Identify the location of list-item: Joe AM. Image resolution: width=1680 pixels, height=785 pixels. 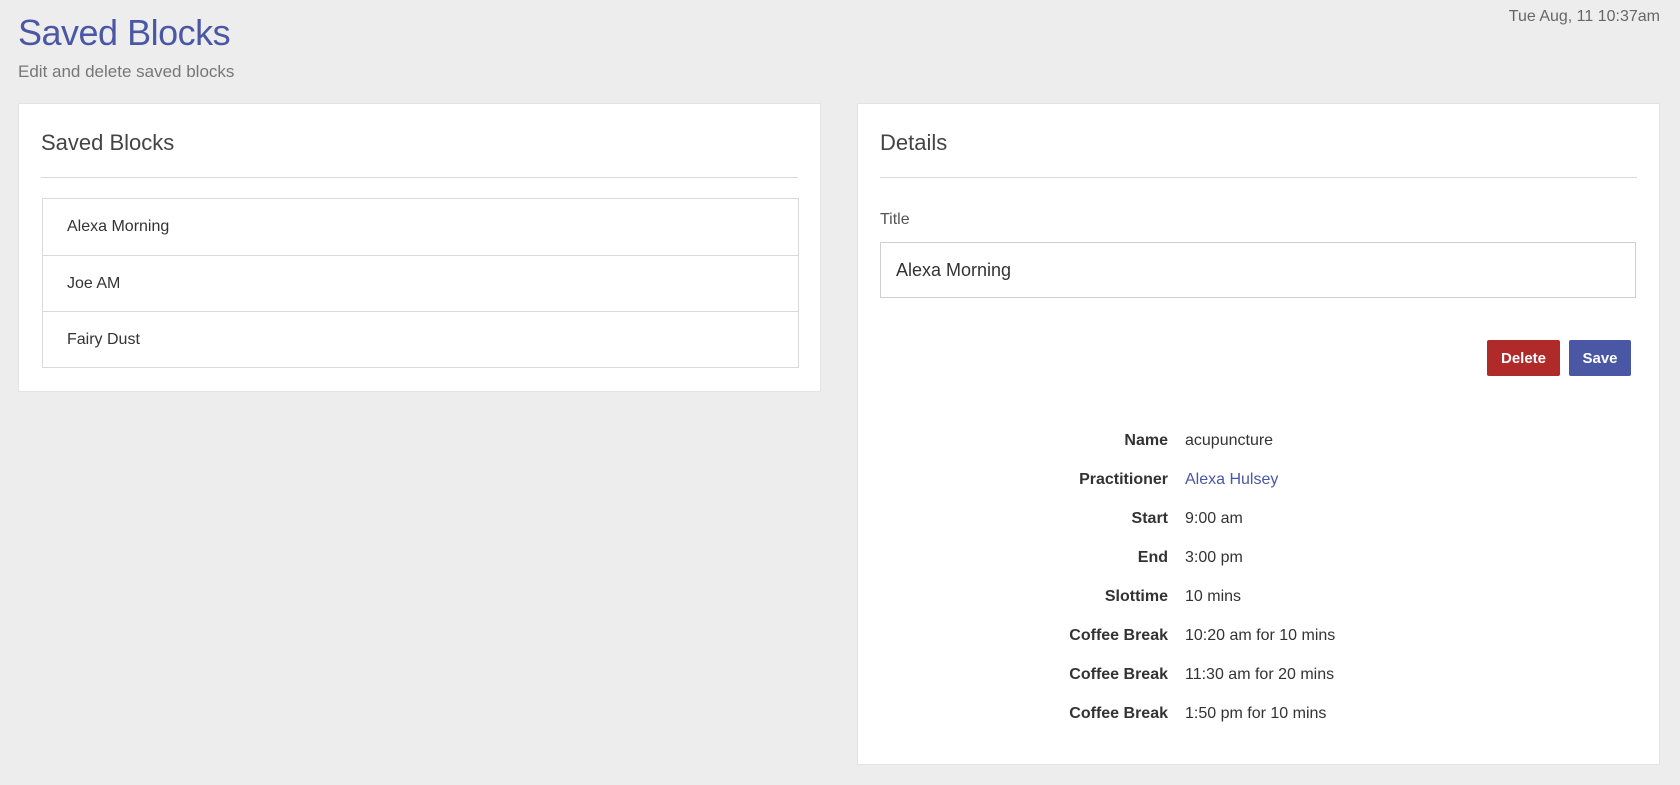
(420, 283).